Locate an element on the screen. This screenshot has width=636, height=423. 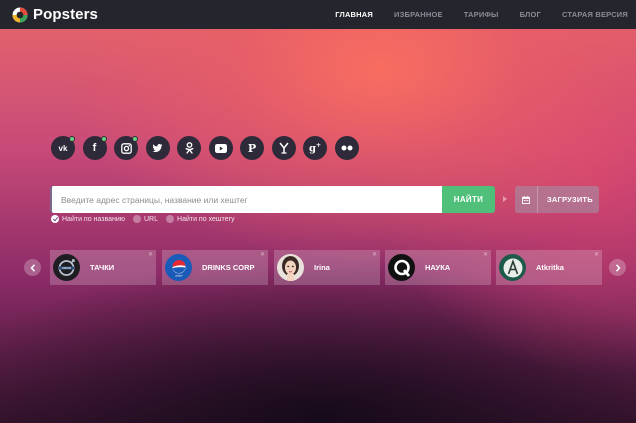
flickr-icon is located at coordinates (346, 148).